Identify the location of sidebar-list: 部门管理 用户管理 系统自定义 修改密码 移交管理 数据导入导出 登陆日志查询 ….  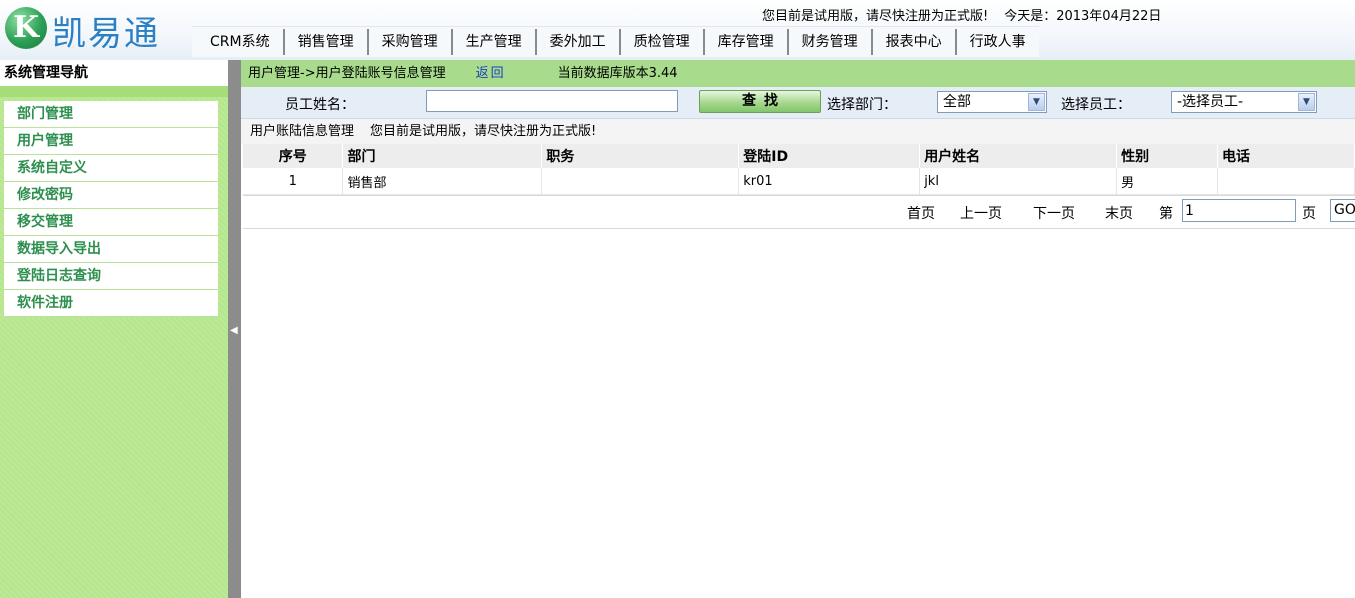
(111, 209).